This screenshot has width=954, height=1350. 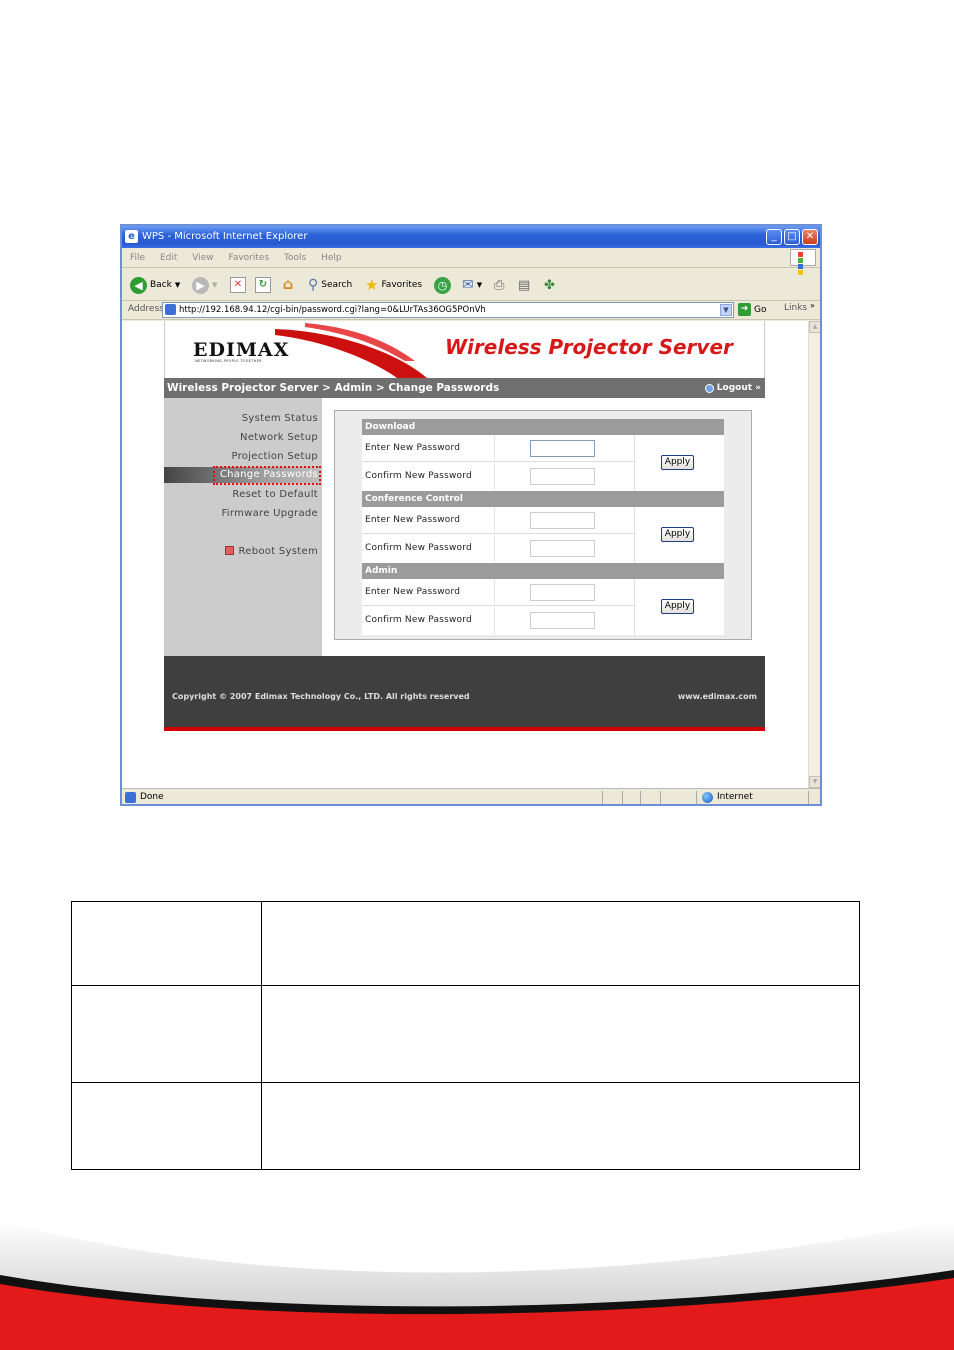 I want to click on sidebar-item-network-setup: Network Setup, so click(x=279, y=437).